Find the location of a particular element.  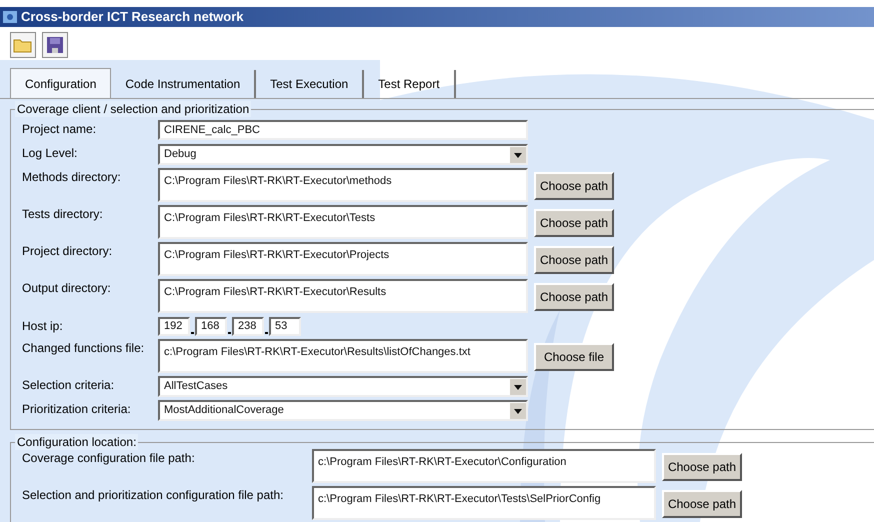

field-label: Selection criteria: is located at coordinates (69, 385).